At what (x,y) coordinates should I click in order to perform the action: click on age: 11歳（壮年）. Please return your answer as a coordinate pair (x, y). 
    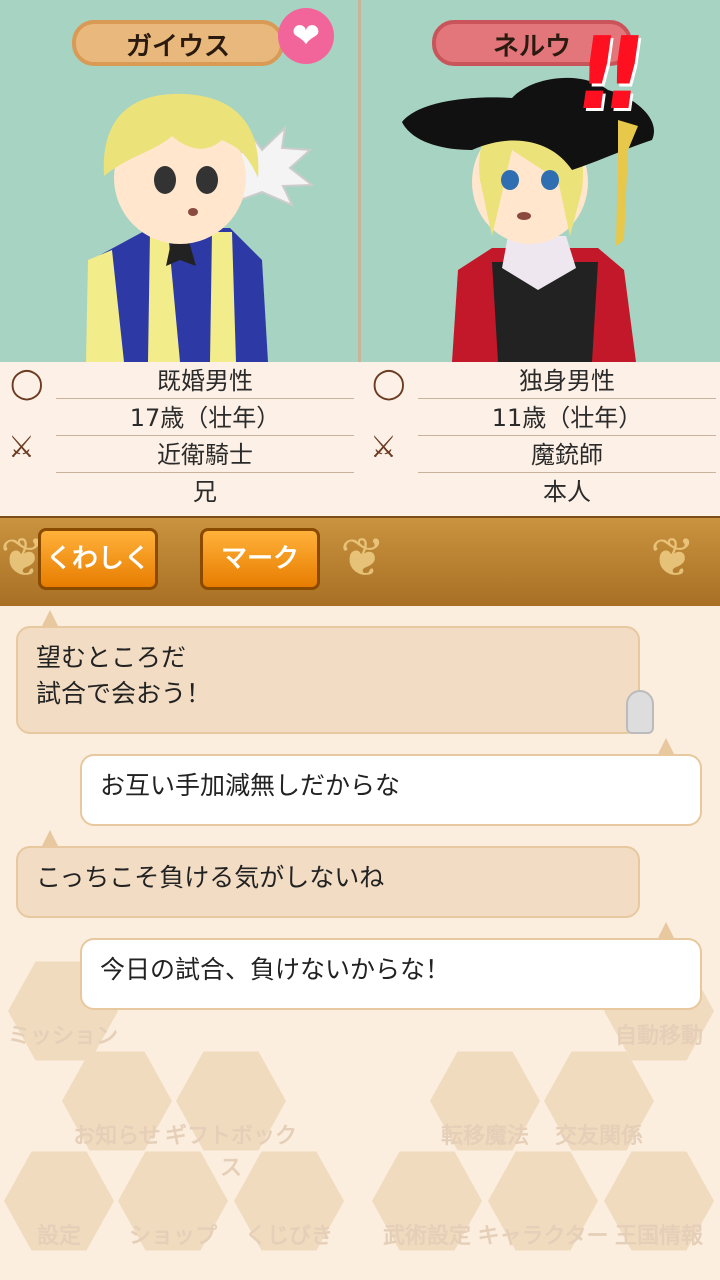
    Looking at the image, I should click on (567, 417).